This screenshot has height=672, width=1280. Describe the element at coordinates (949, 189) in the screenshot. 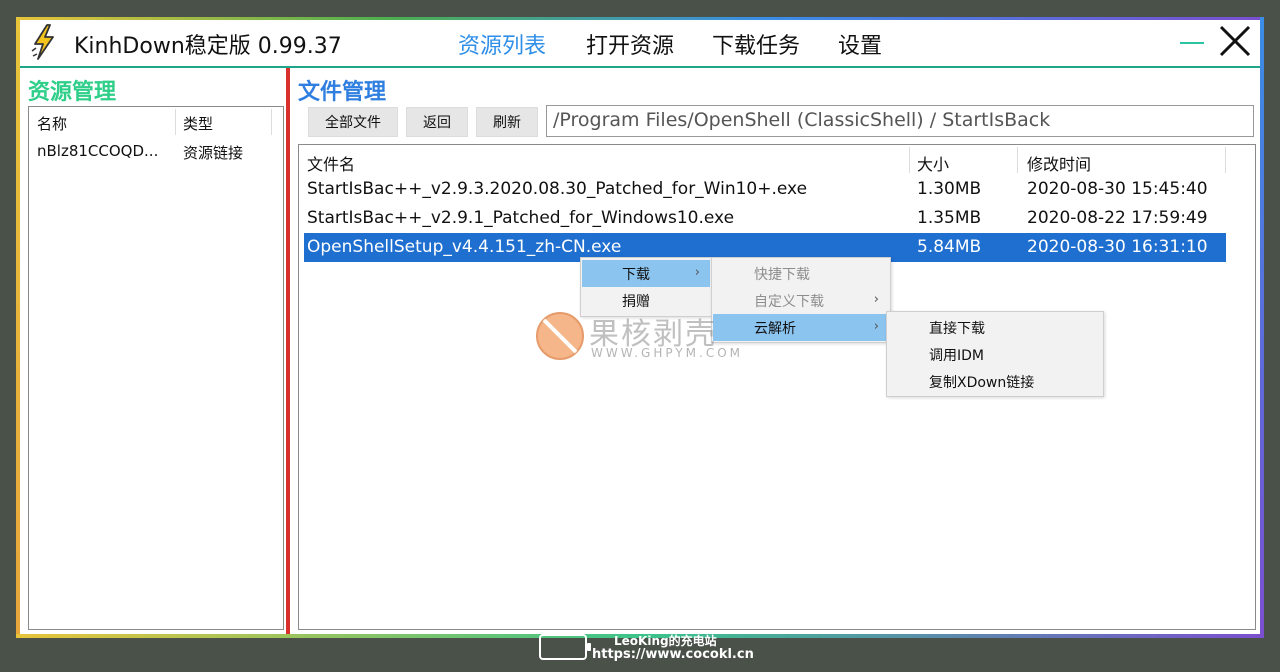

I see `file-size: 1.30MB` at that location.